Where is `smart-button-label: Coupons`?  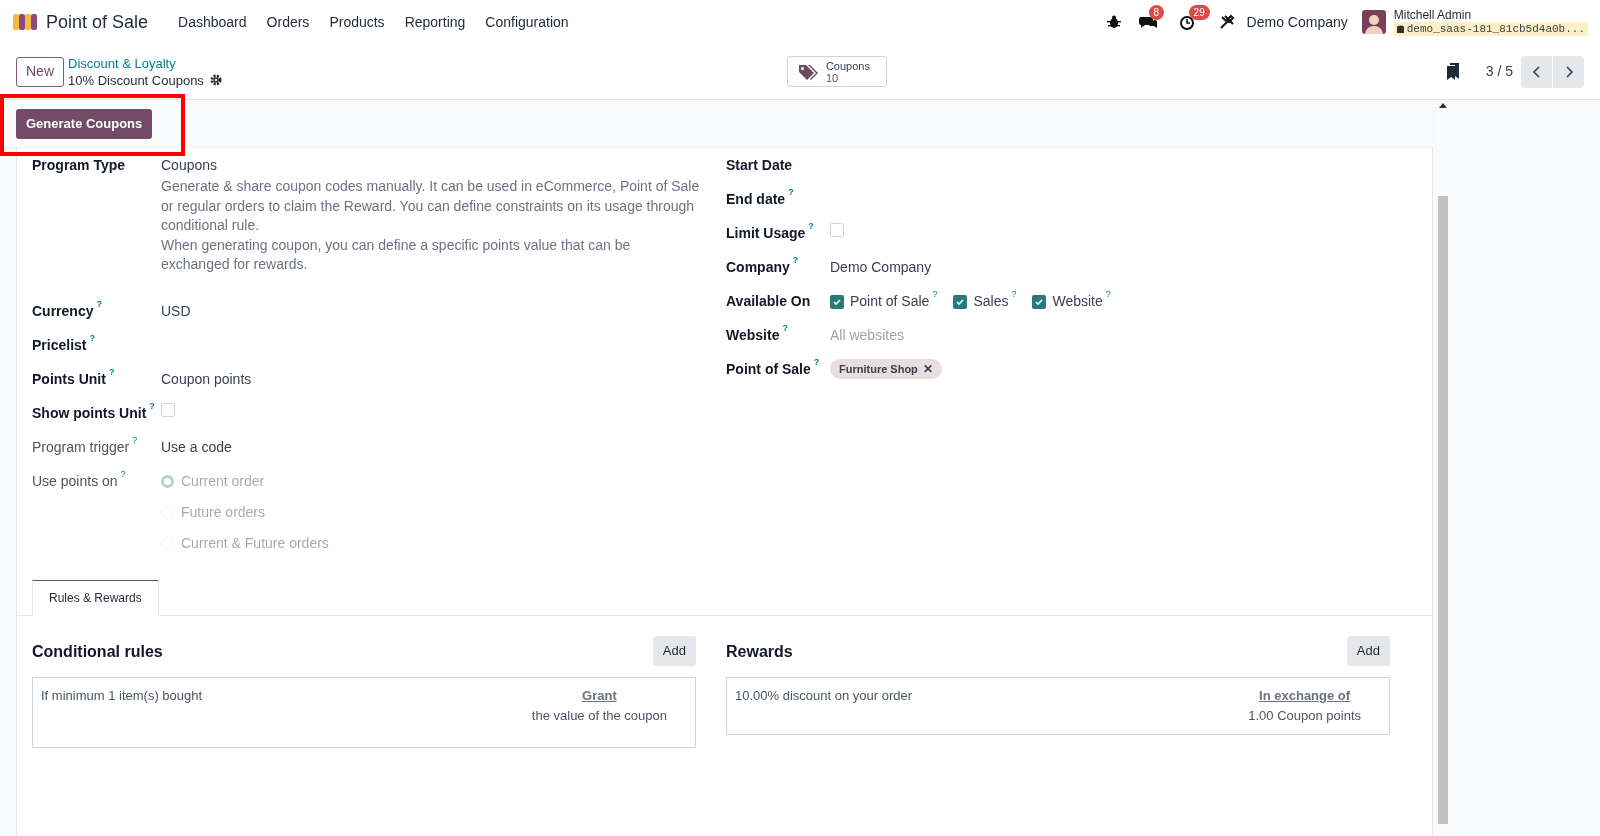
smart-button-label: Coupons is located at coordinates (847, 65).